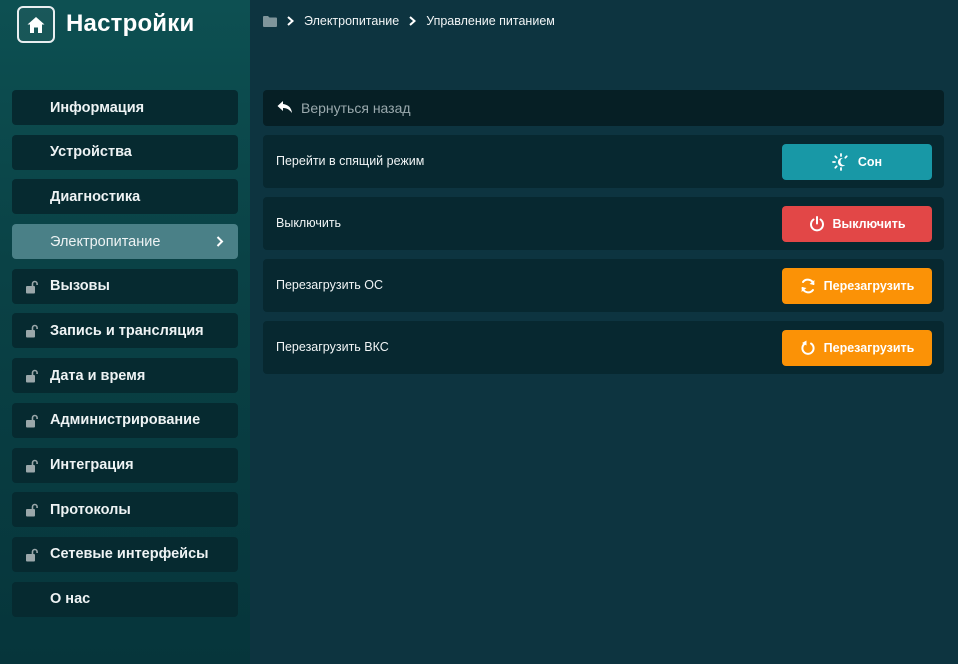 This screenshot has width=958, height=664. I want to click on refresh-icon, so click(808, 286).